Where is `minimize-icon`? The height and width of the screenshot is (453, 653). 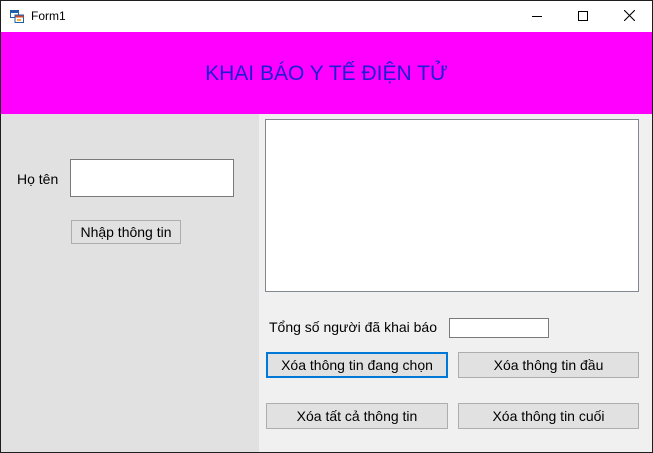 minimize-icon is located at coordinates (537, 17).